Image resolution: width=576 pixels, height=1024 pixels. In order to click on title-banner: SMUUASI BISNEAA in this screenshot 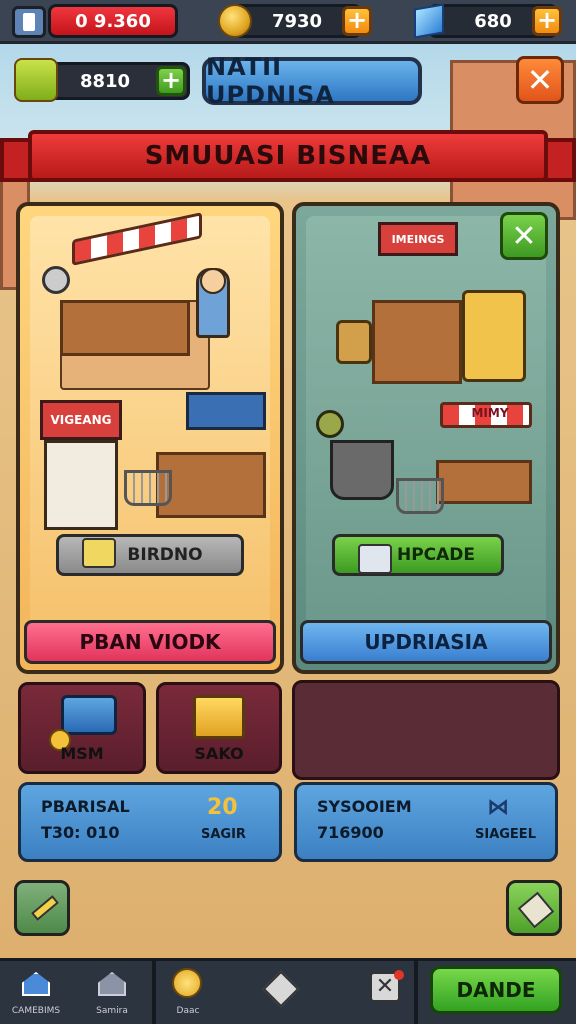, I will do `click(288, 156)`.